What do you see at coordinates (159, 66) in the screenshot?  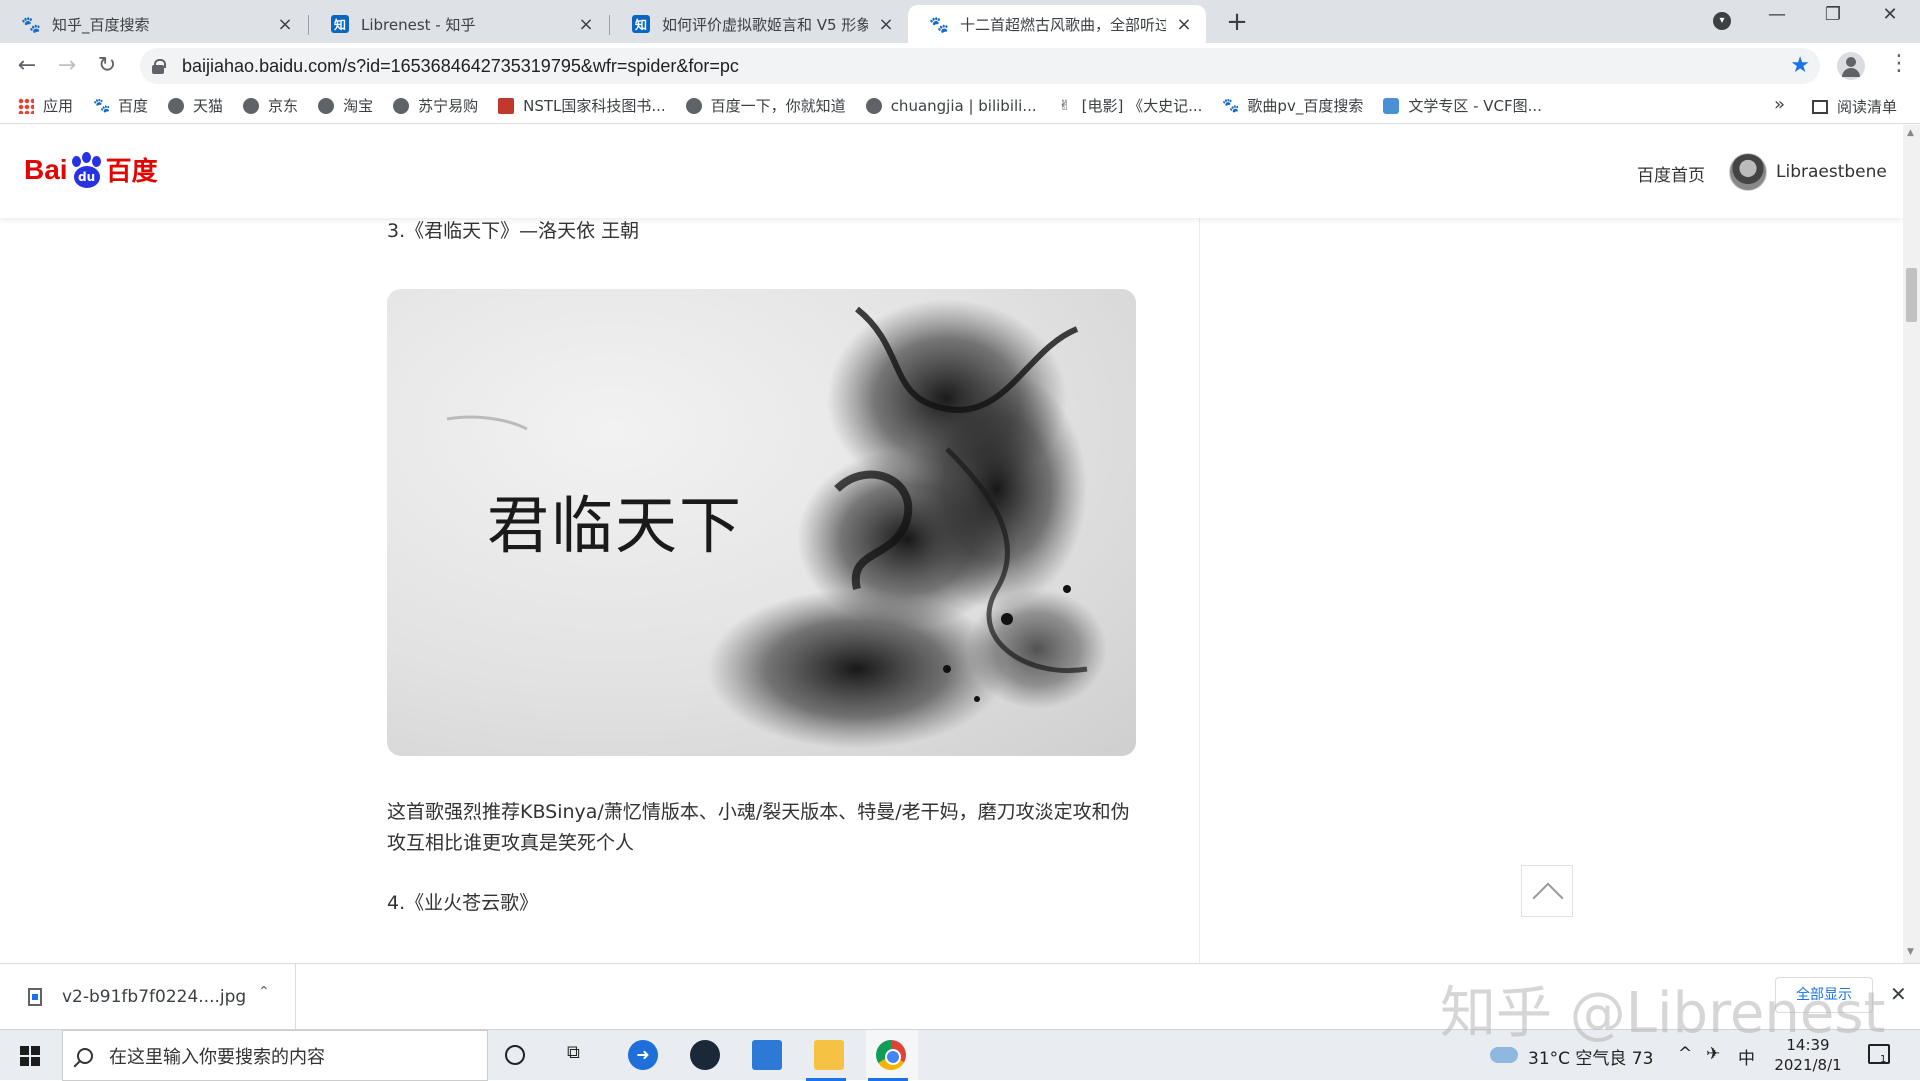 I see `lock-icon` at bounding box center [159, 66].